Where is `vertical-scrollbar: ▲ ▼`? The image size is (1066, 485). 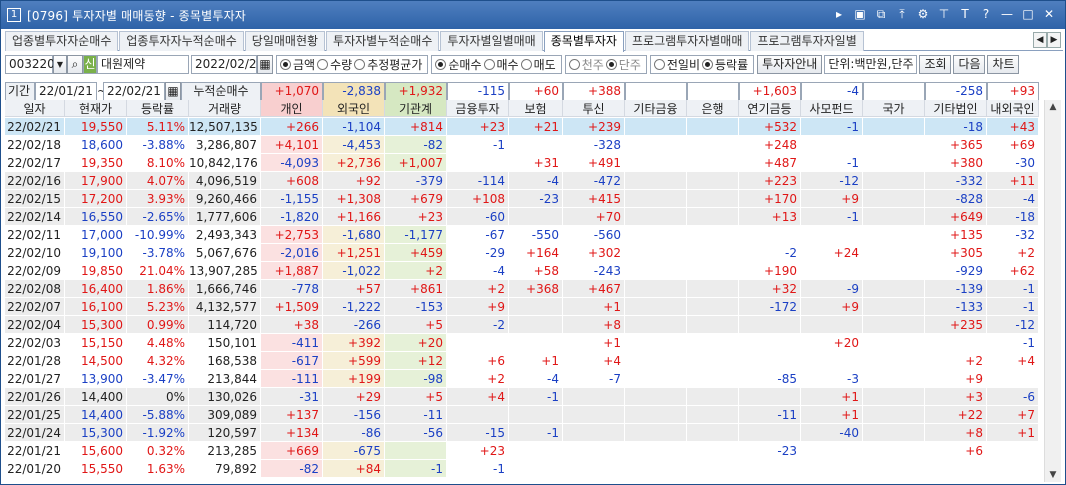 vertical-scrollbar: ▲ ▼ is located at coordinates (1052, 291).